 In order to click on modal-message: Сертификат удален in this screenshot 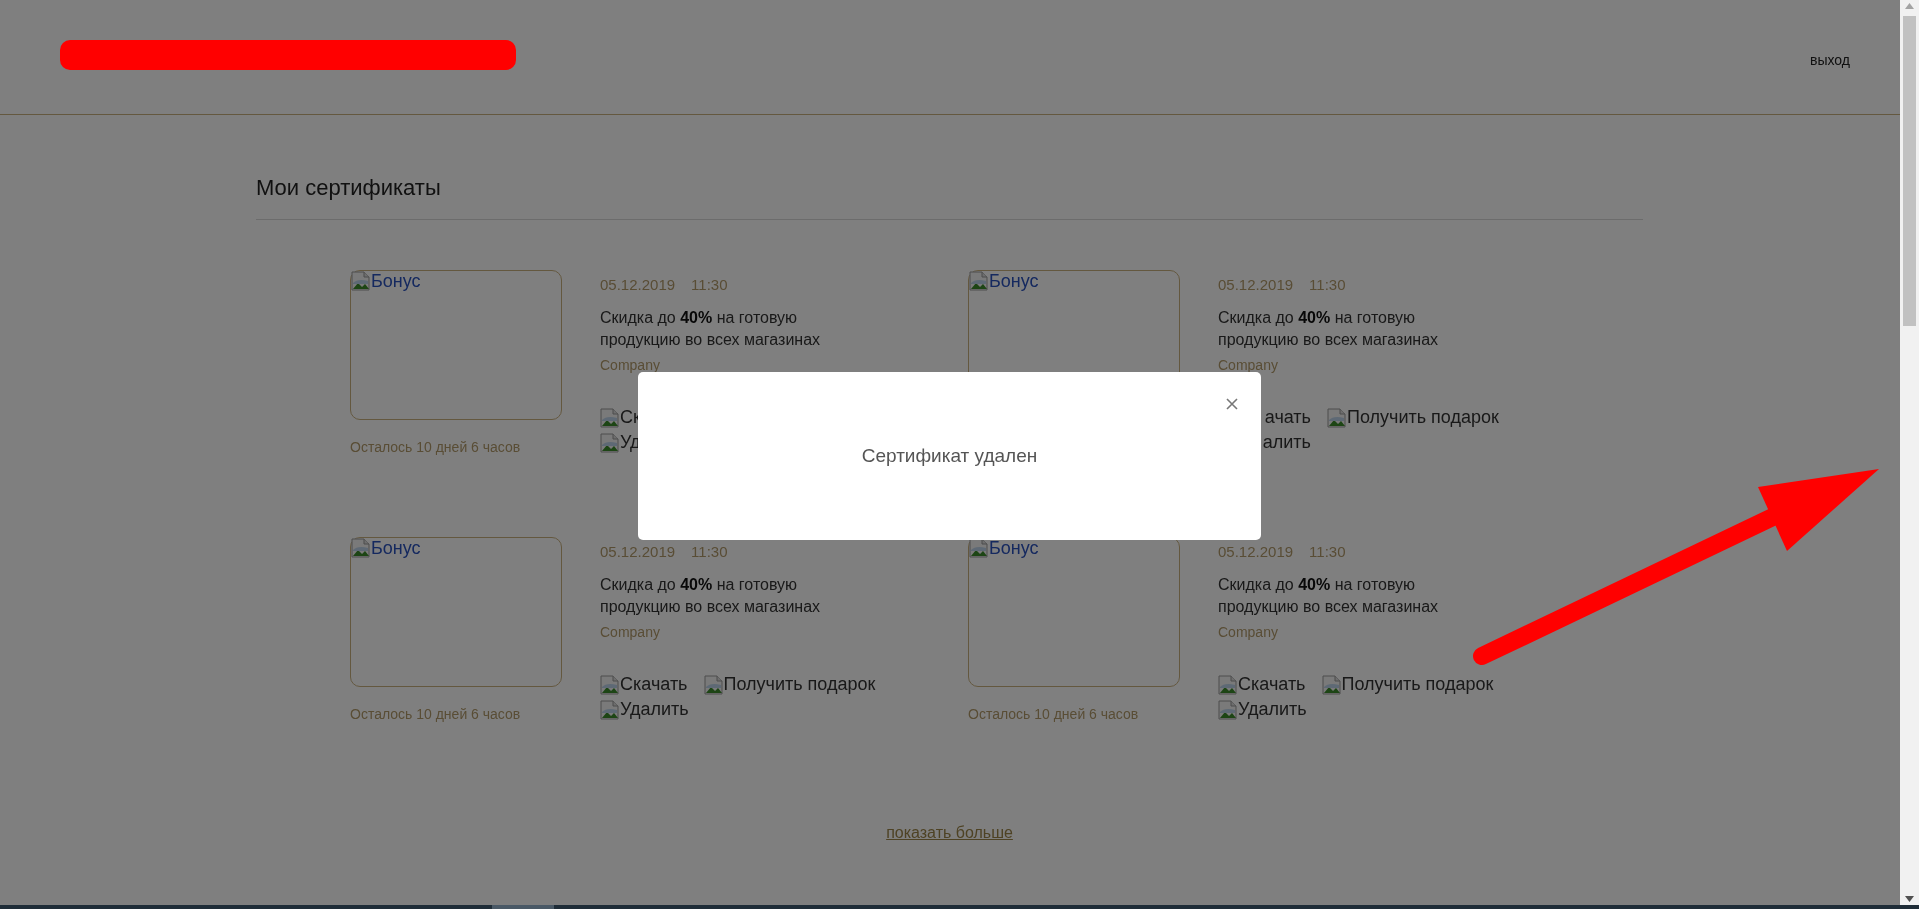, I will do `click(949, 456)`.